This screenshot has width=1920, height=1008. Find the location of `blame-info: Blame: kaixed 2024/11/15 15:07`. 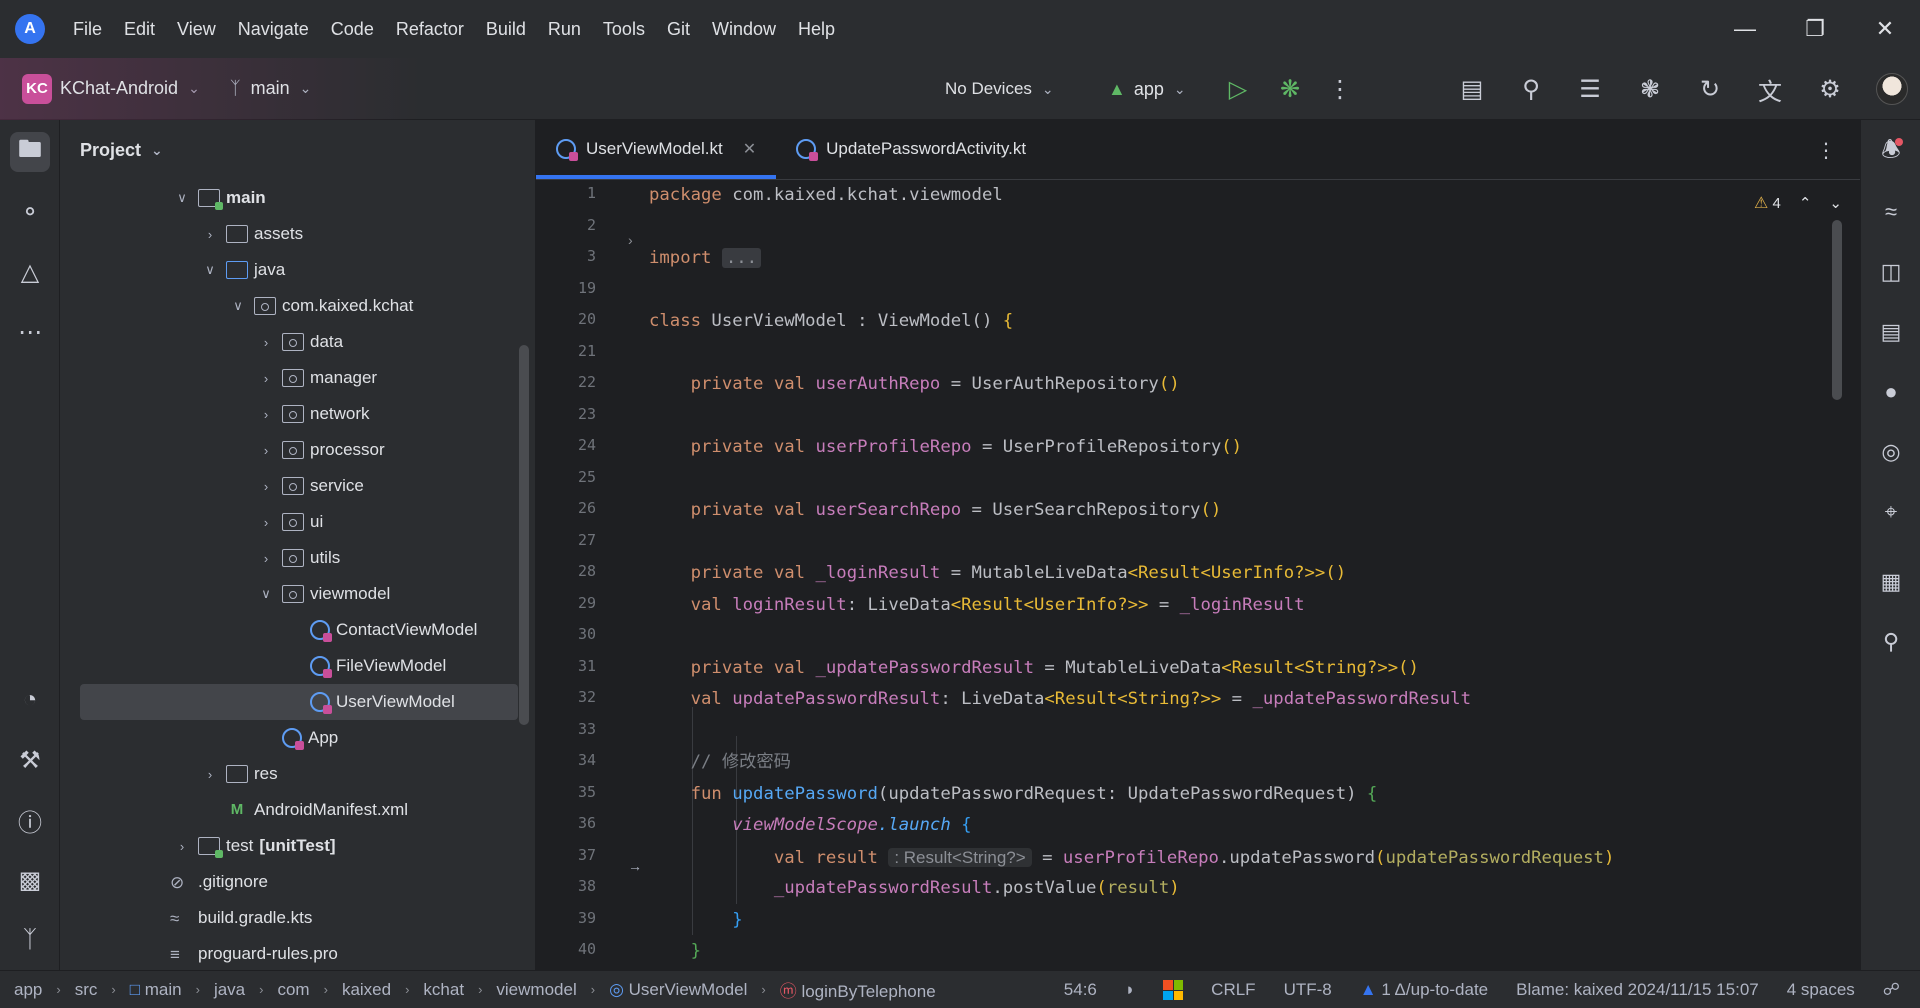

blame-info: Blame: kaixed 2024/11/15 15:07 is located at coordinates (1637, 990).